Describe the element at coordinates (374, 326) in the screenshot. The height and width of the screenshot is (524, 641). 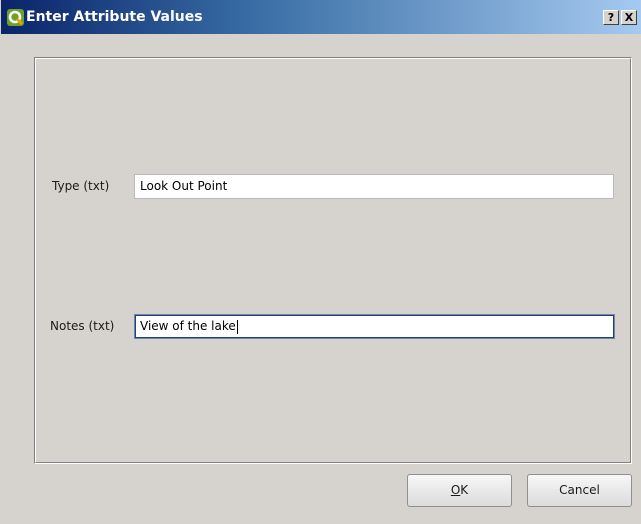
I see `notes-field-input: View of the lake` at that location.